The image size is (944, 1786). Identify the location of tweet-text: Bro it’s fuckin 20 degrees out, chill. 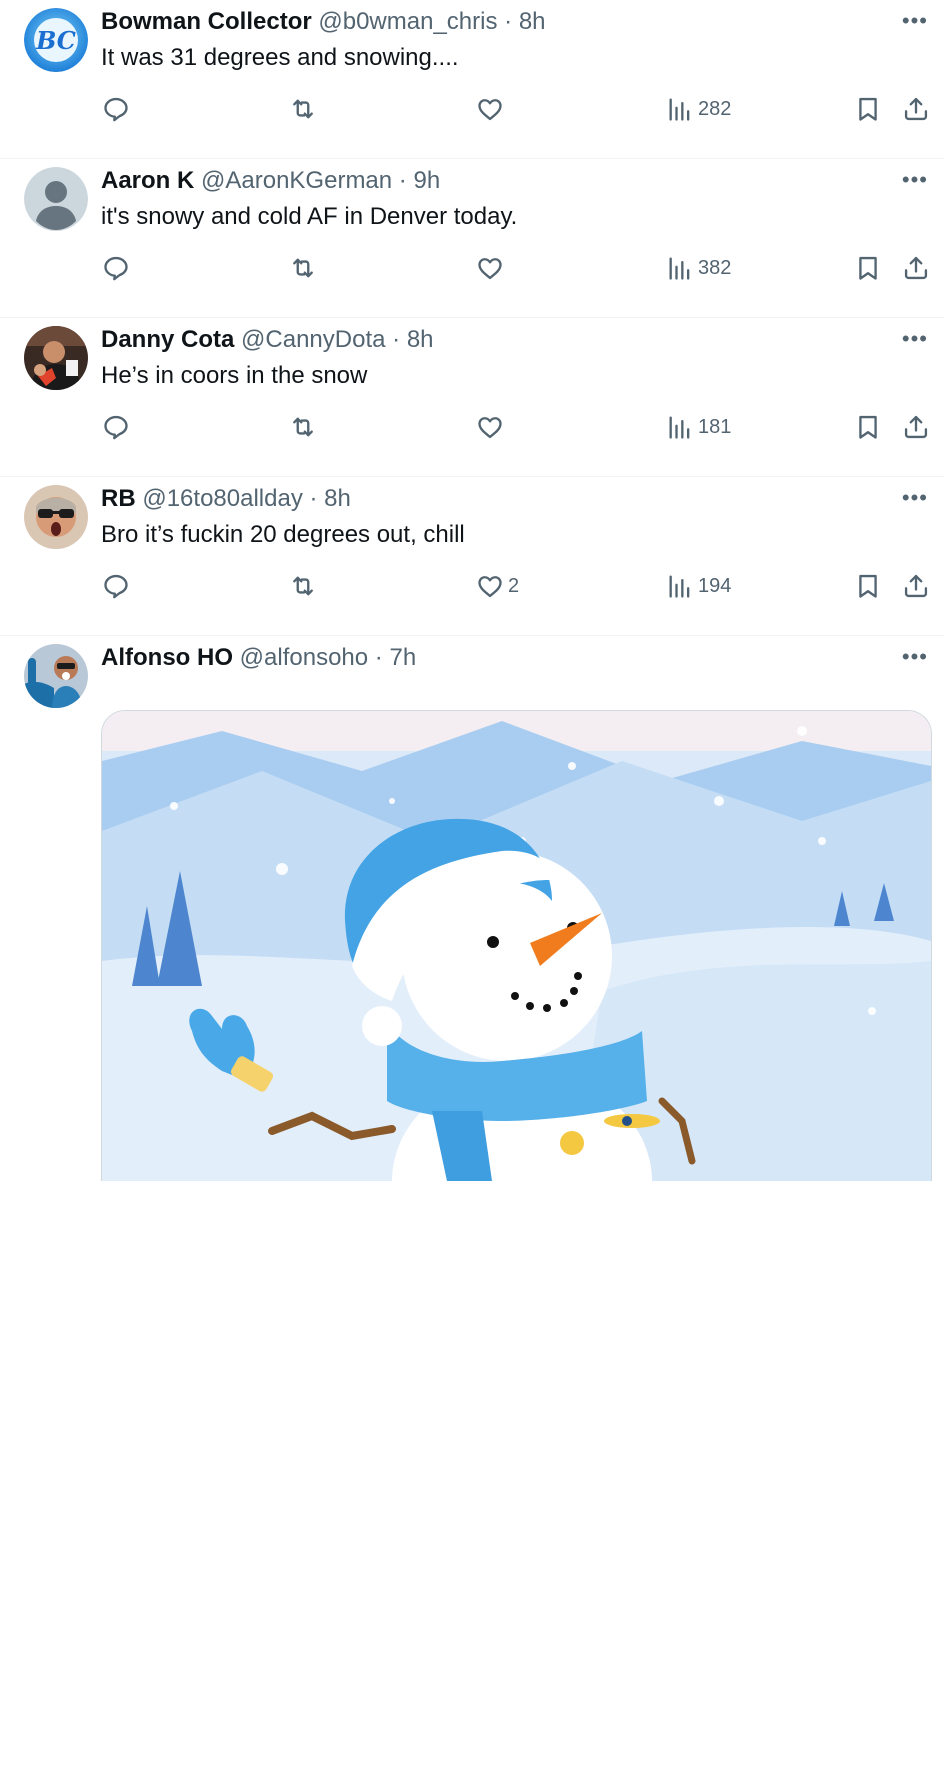
(283, 534).